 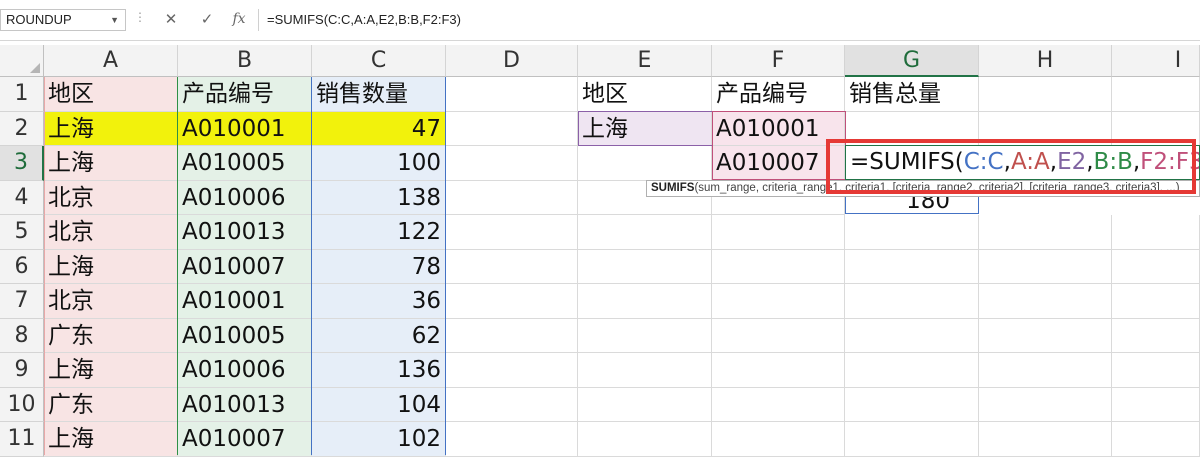 I want to click on cell-e1: 地区, so click(x=645, y=94).